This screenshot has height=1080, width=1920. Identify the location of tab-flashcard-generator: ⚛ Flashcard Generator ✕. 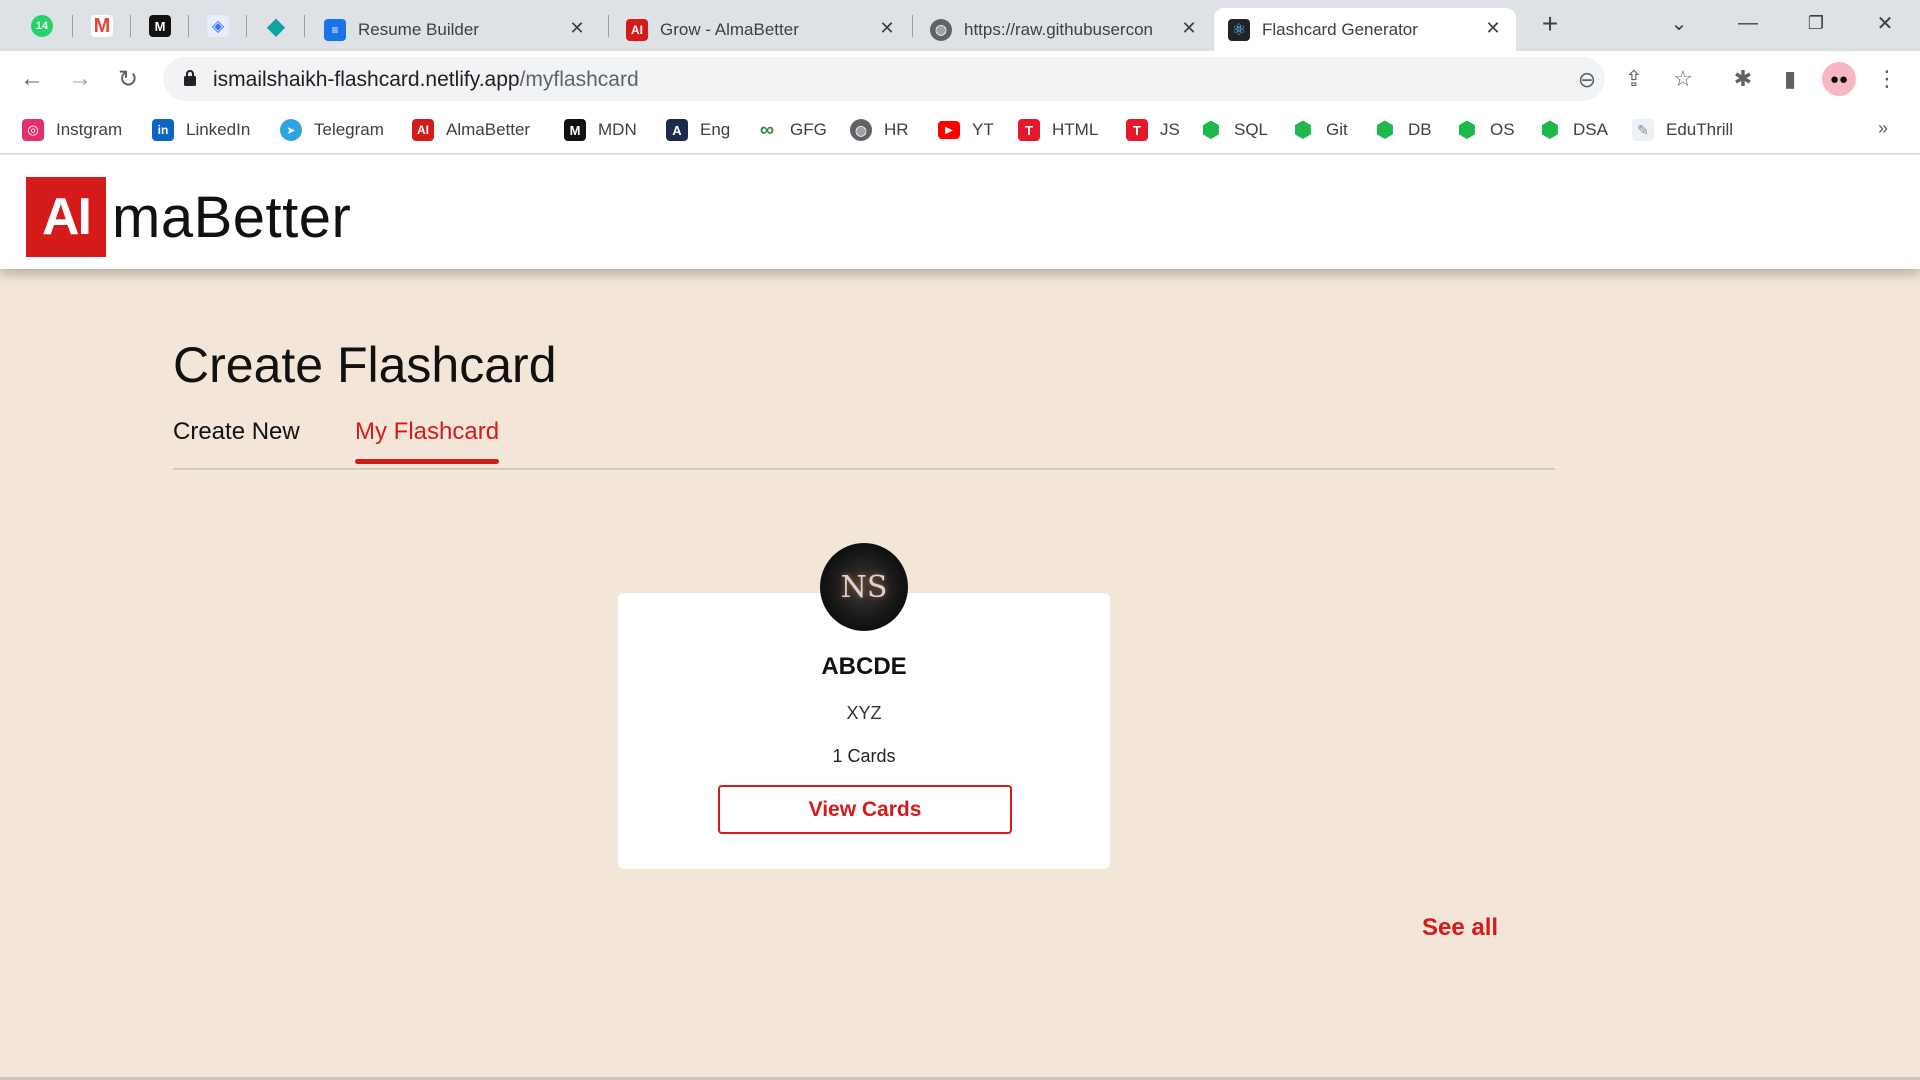
(1365, 29).